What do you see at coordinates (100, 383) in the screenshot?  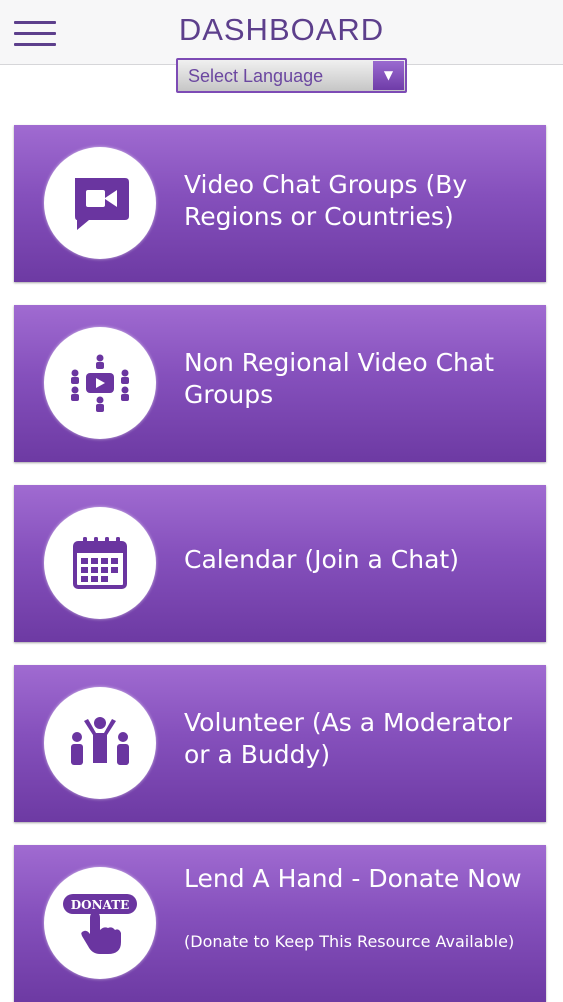 I see `group-video-icon` at bounding box center [100, 383].